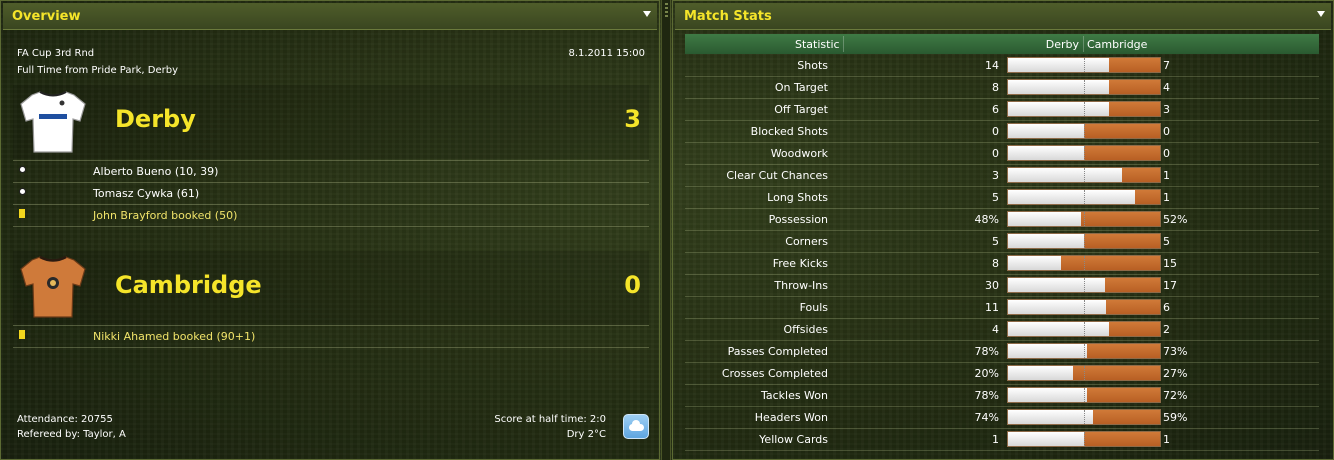  Describe the element at coordinates (995, 263) in the screenshot. I see `stat-home-value: 8` at that location.